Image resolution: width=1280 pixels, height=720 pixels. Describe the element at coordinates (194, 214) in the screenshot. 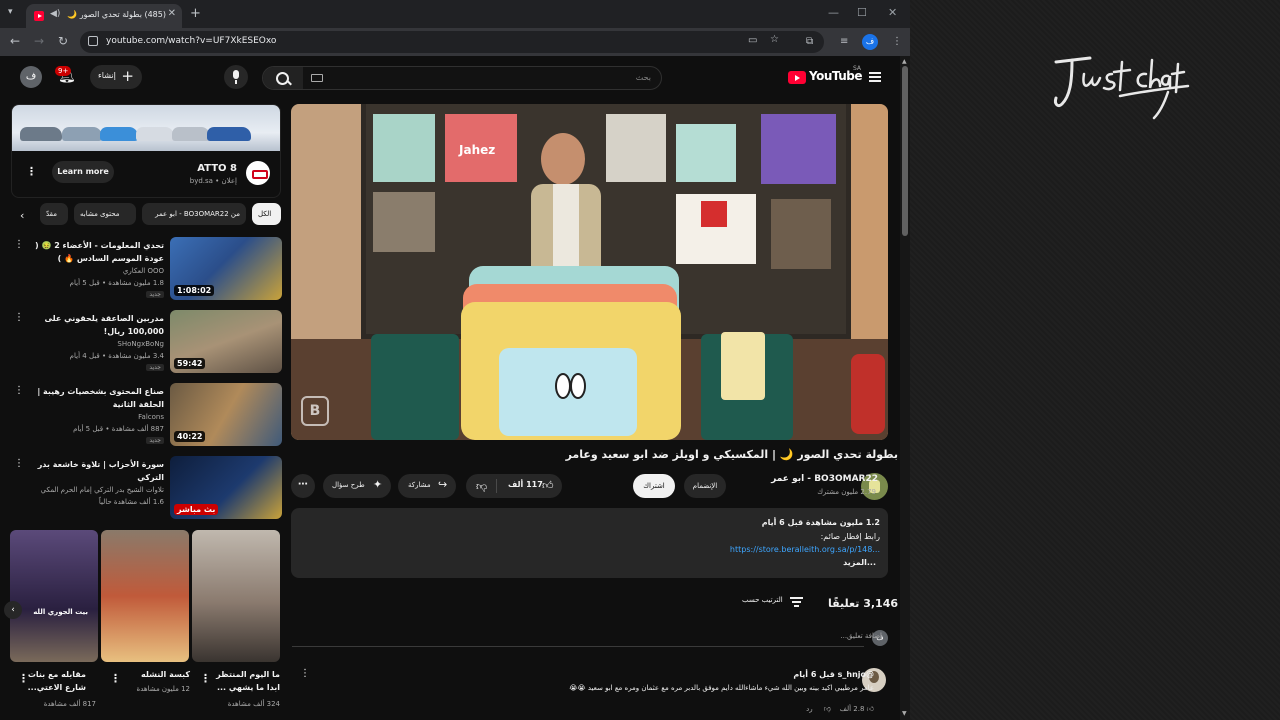

I see `chip-from-channel: من BO3OMAR22 - ابو عمر` at that location.